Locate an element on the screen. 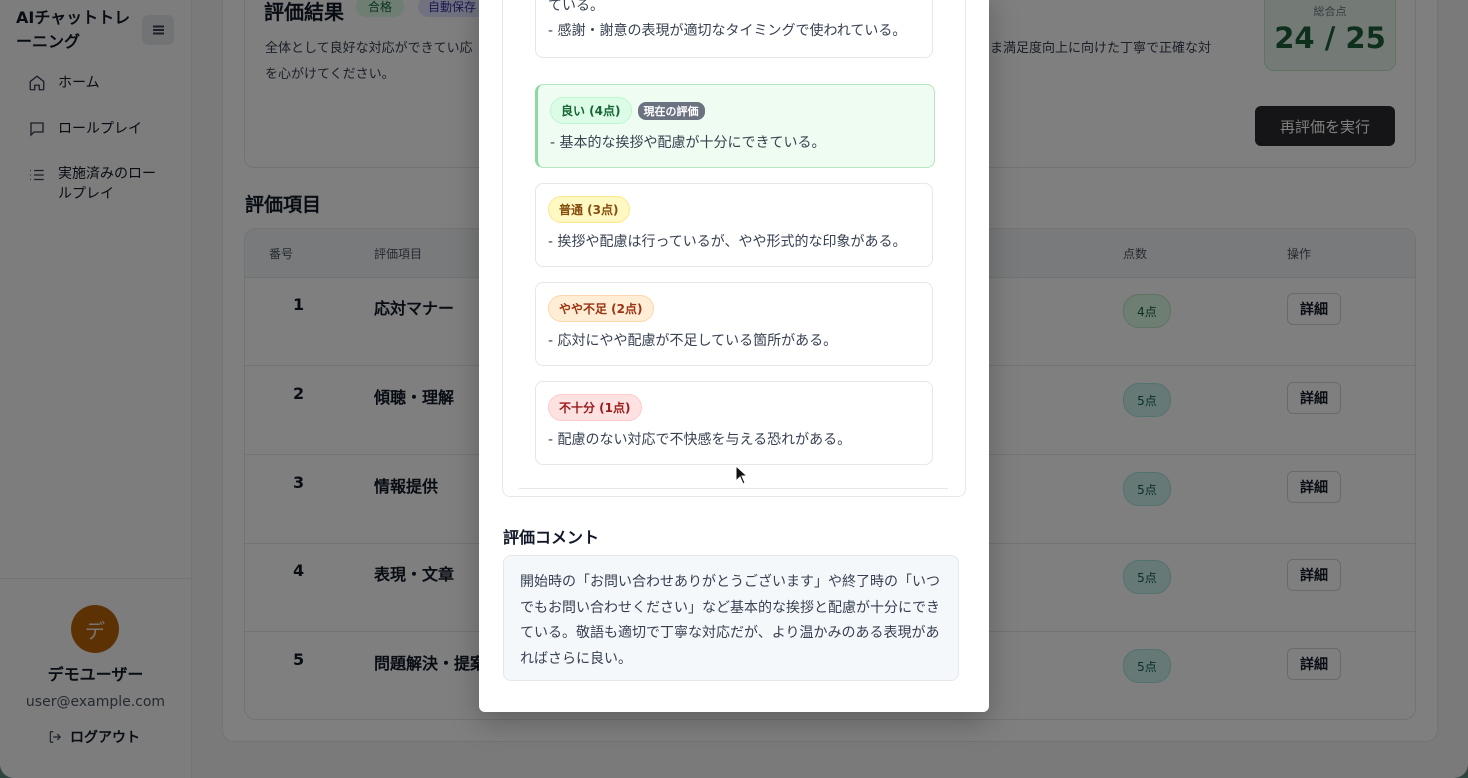 The height and width of the screenshot is (778, 1468). divider is located at coordinates (733, 488).